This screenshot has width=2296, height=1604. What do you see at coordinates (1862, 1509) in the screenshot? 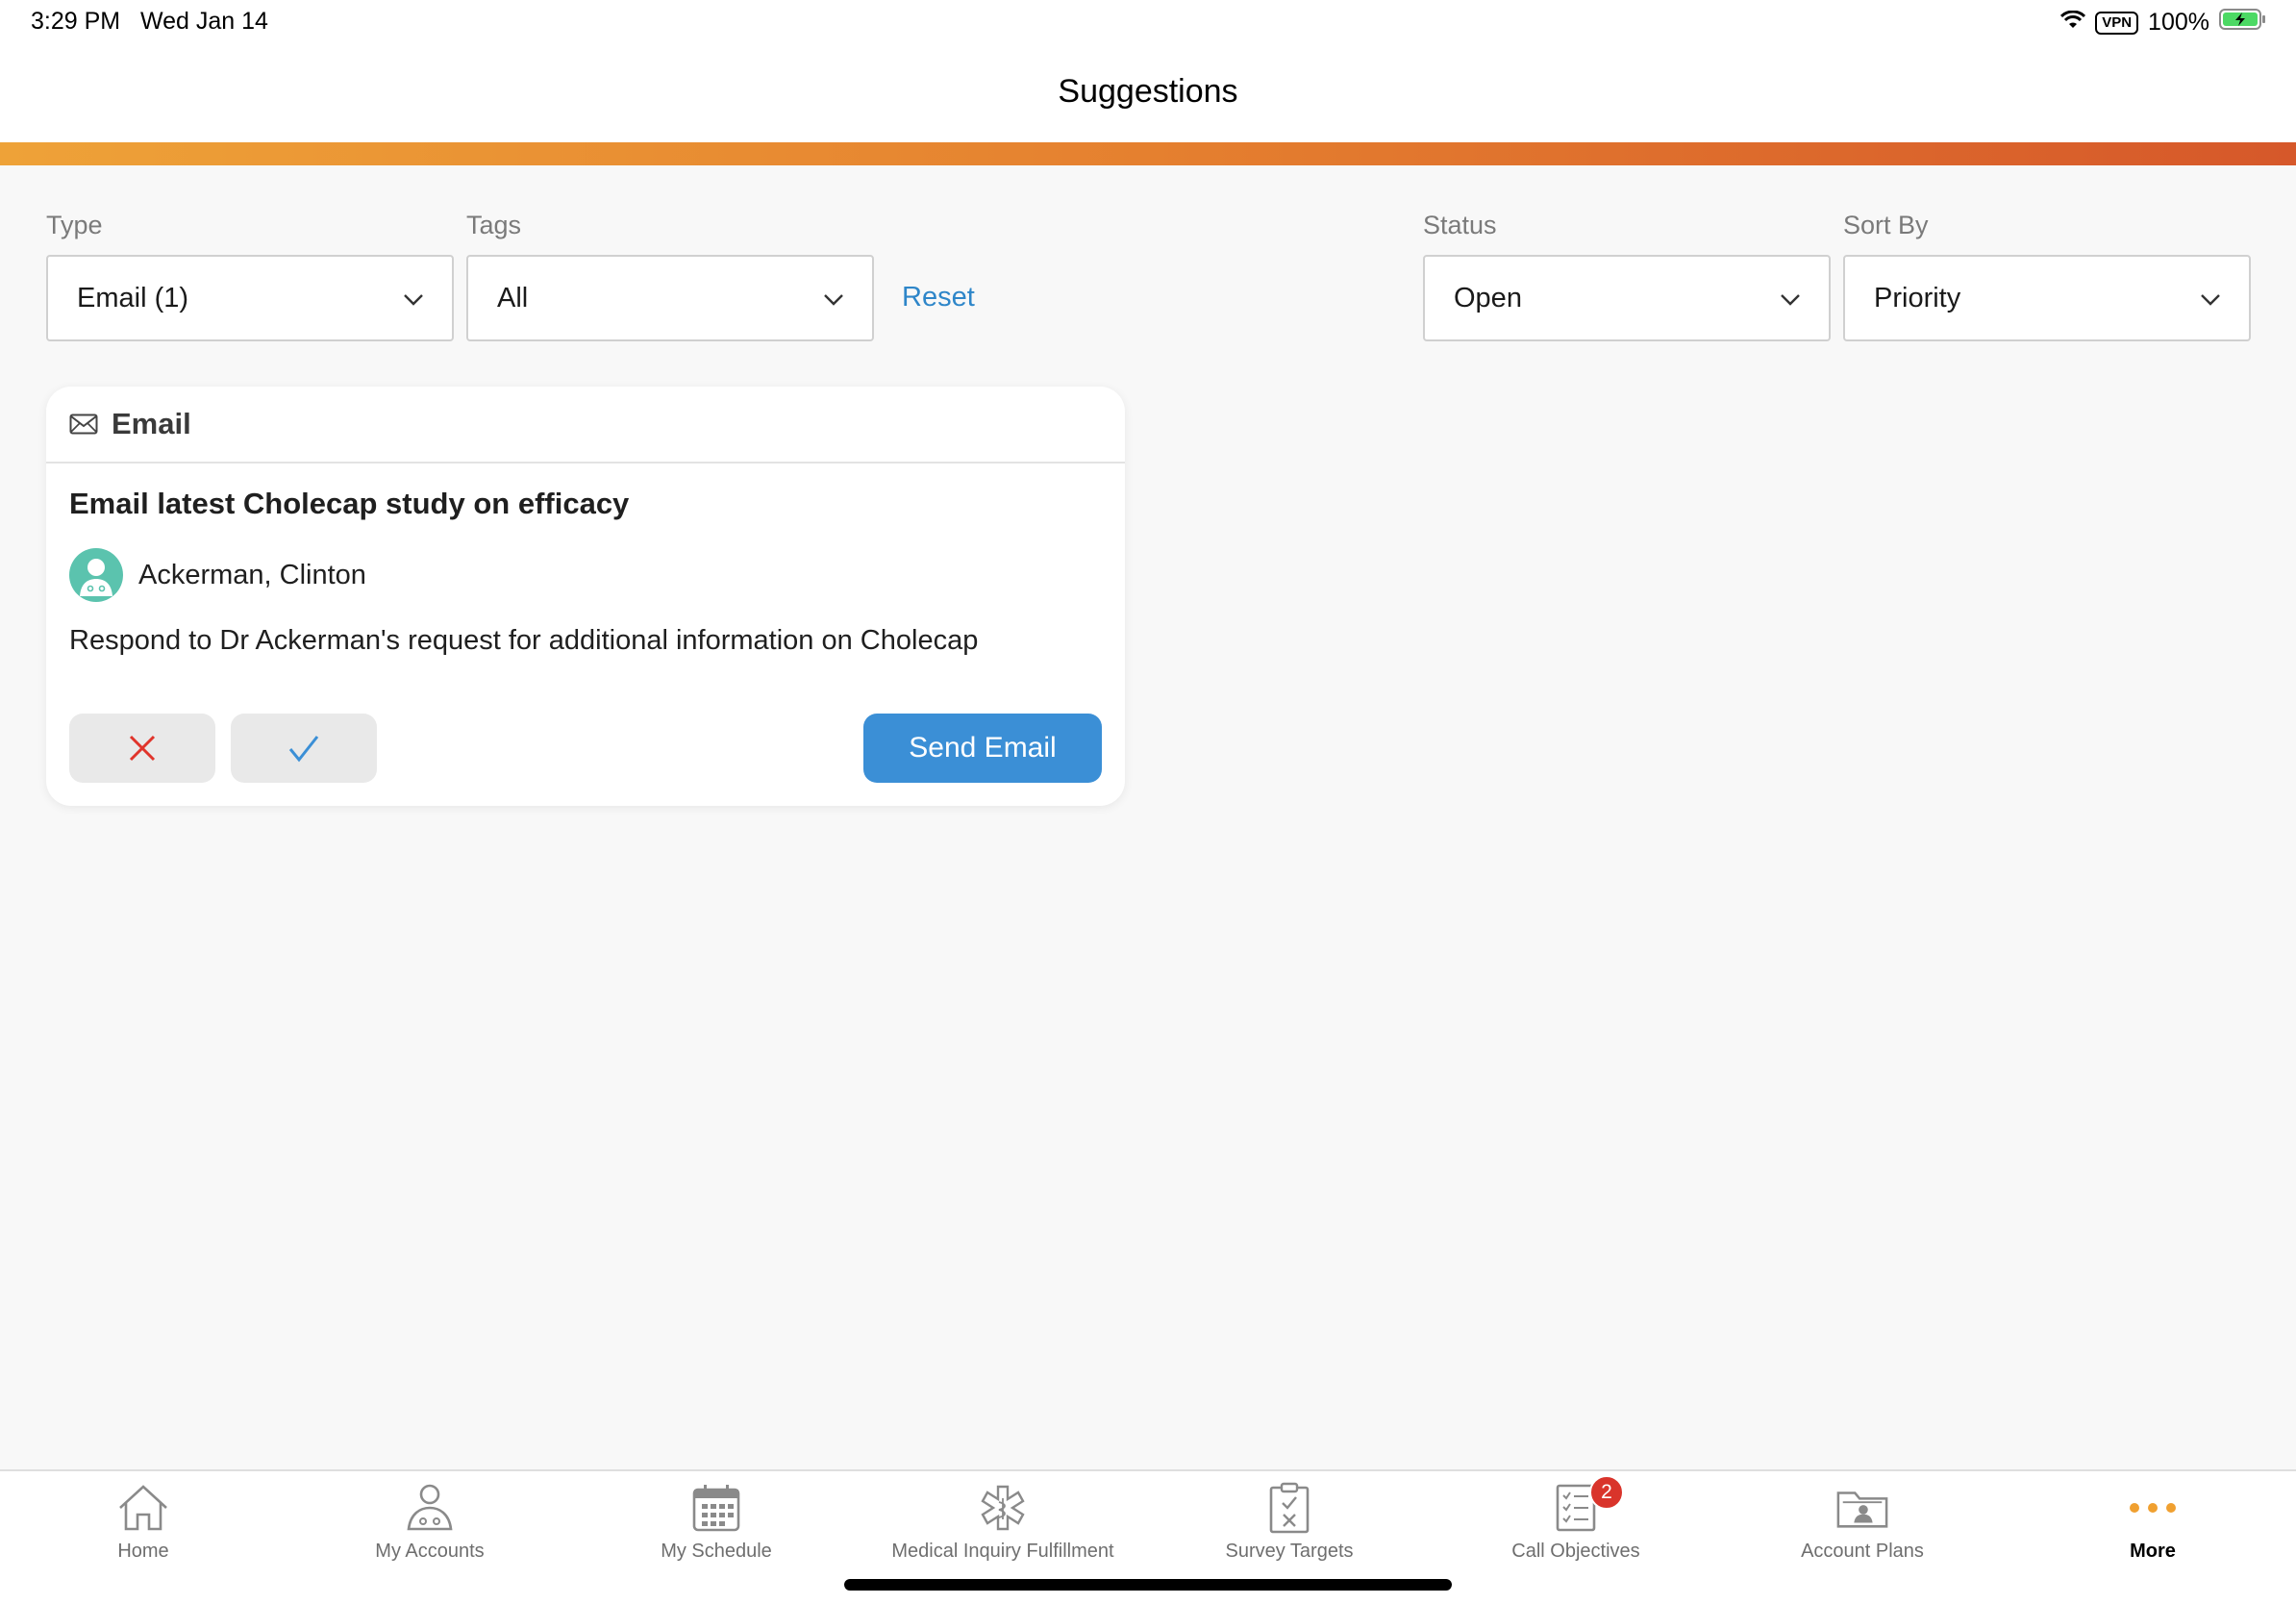
I see `folder-icon` at bounding box center [1862, 1509].